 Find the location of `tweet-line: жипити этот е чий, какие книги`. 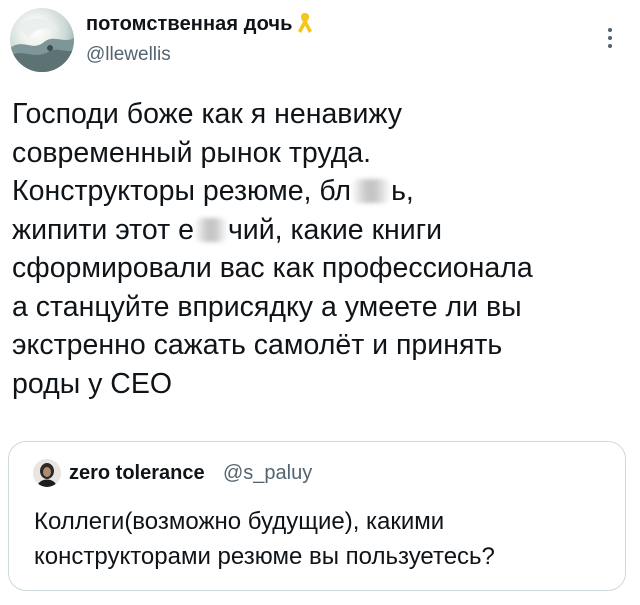

tweet-line: жипити этот е чий, какие книги is located at coordinates (227, 229).